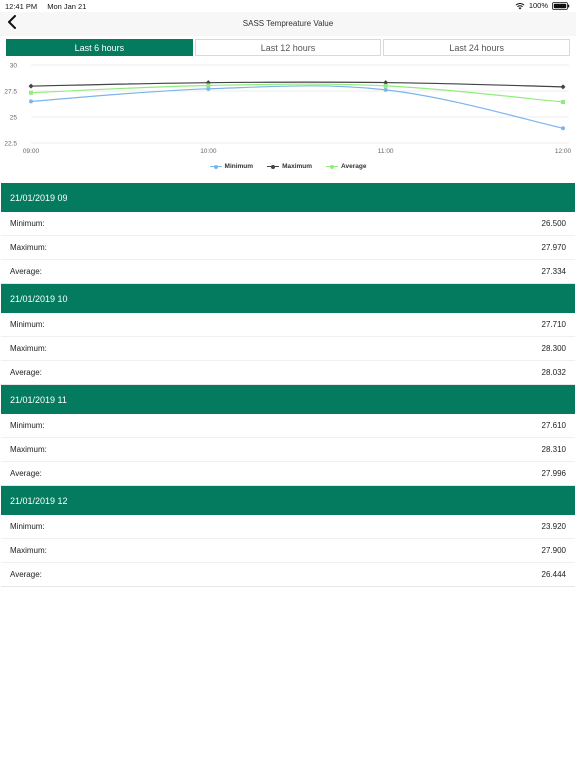 The width and height of the screenshot is (576, 768). Describe the element at coordinates (386, 151) in the screenshot. I see `x-tick-label: 11:00` at that location.